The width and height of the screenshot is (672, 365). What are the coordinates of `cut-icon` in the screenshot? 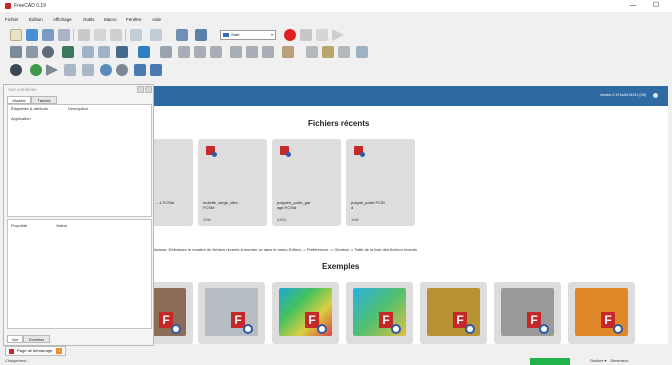 It's located at (84, 35).